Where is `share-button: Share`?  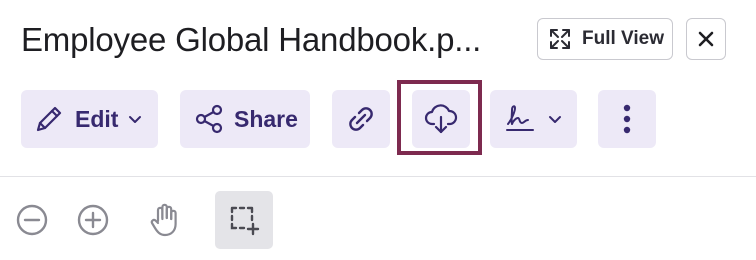 share-button: Share is located at coordinates (245, 119).